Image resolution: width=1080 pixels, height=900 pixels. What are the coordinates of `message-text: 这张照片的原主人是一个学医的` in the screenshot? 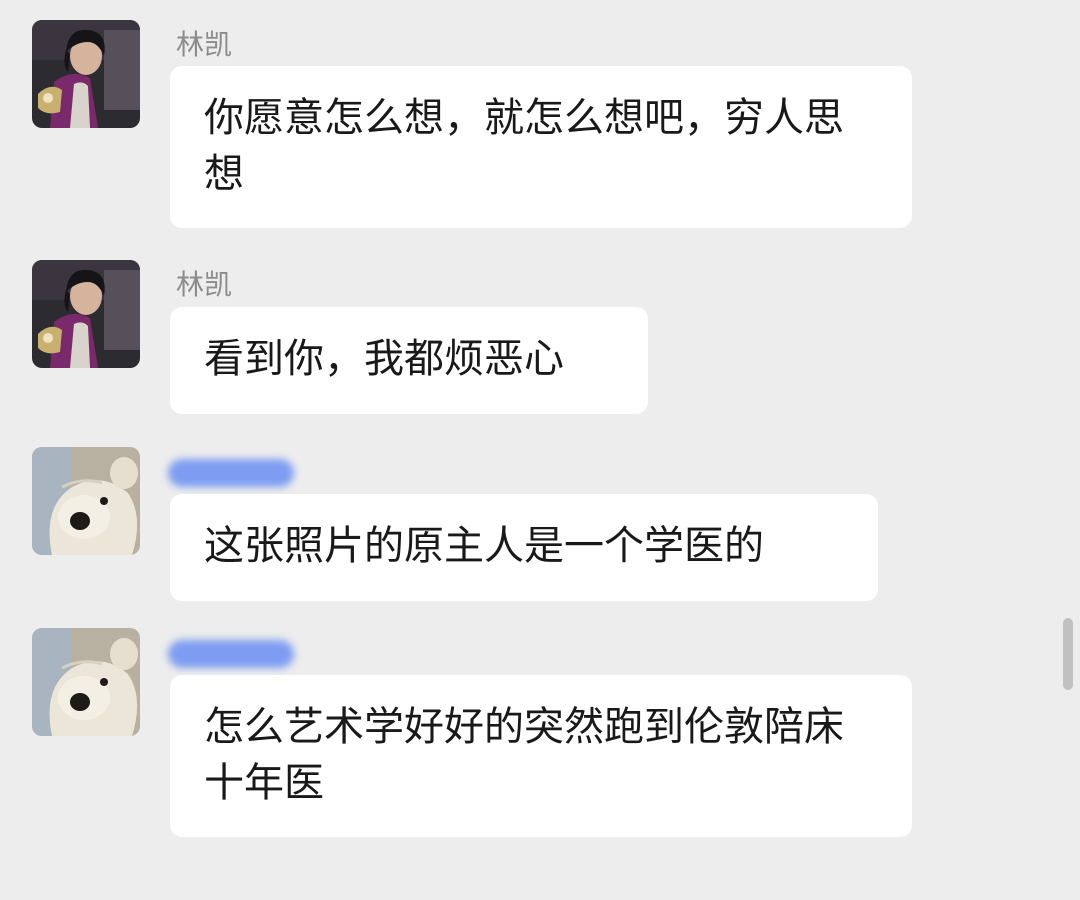 It's located at (484, 546).